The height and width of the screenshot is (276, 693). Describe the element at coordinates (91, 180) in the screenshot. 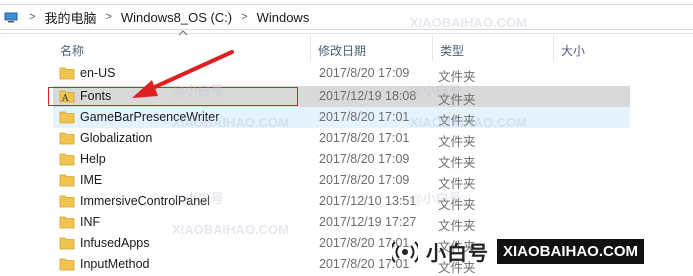

I see `file-name: IME` at that location.